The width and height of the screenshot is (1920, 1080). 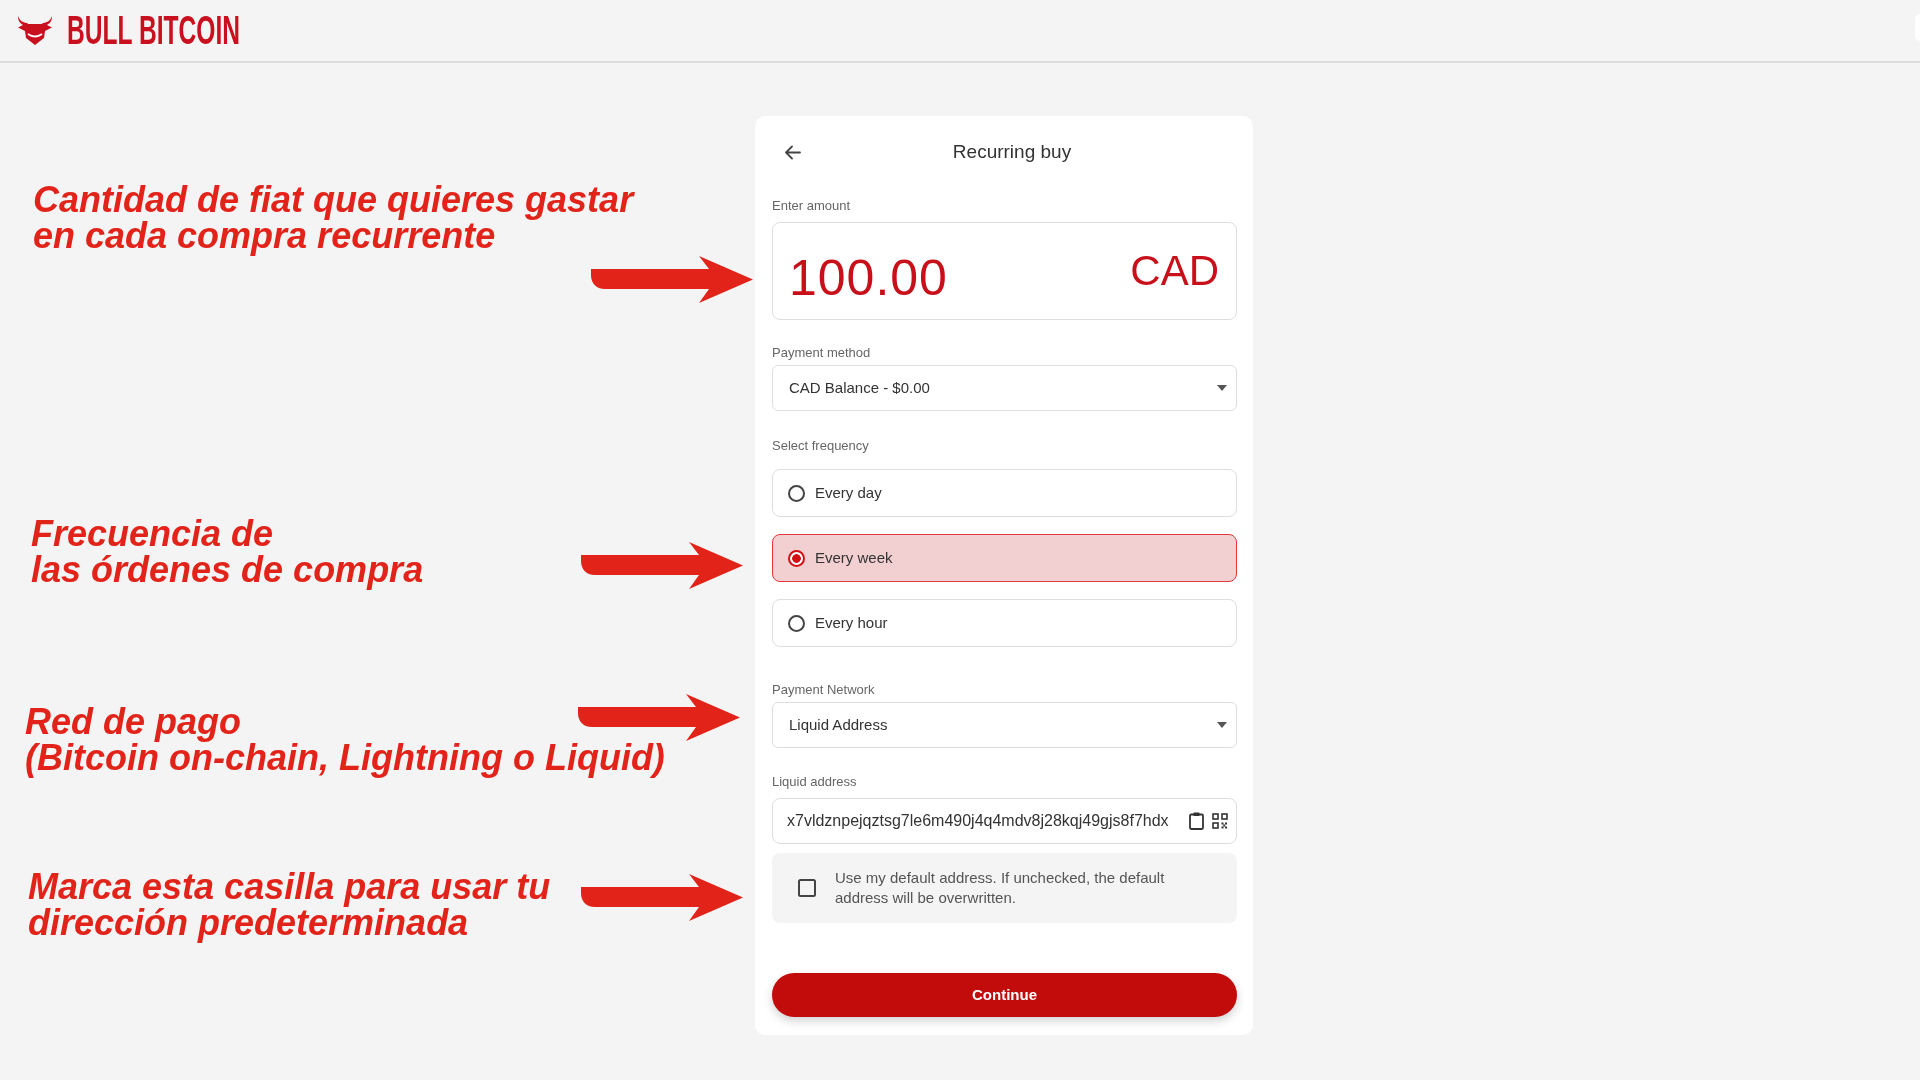 What do you see at coordinates (289, 905) in the screenshot?
I see `annotation-text: Marca esta casilla para usar tu dirección predeterminada` at bounding box center [289, 905].